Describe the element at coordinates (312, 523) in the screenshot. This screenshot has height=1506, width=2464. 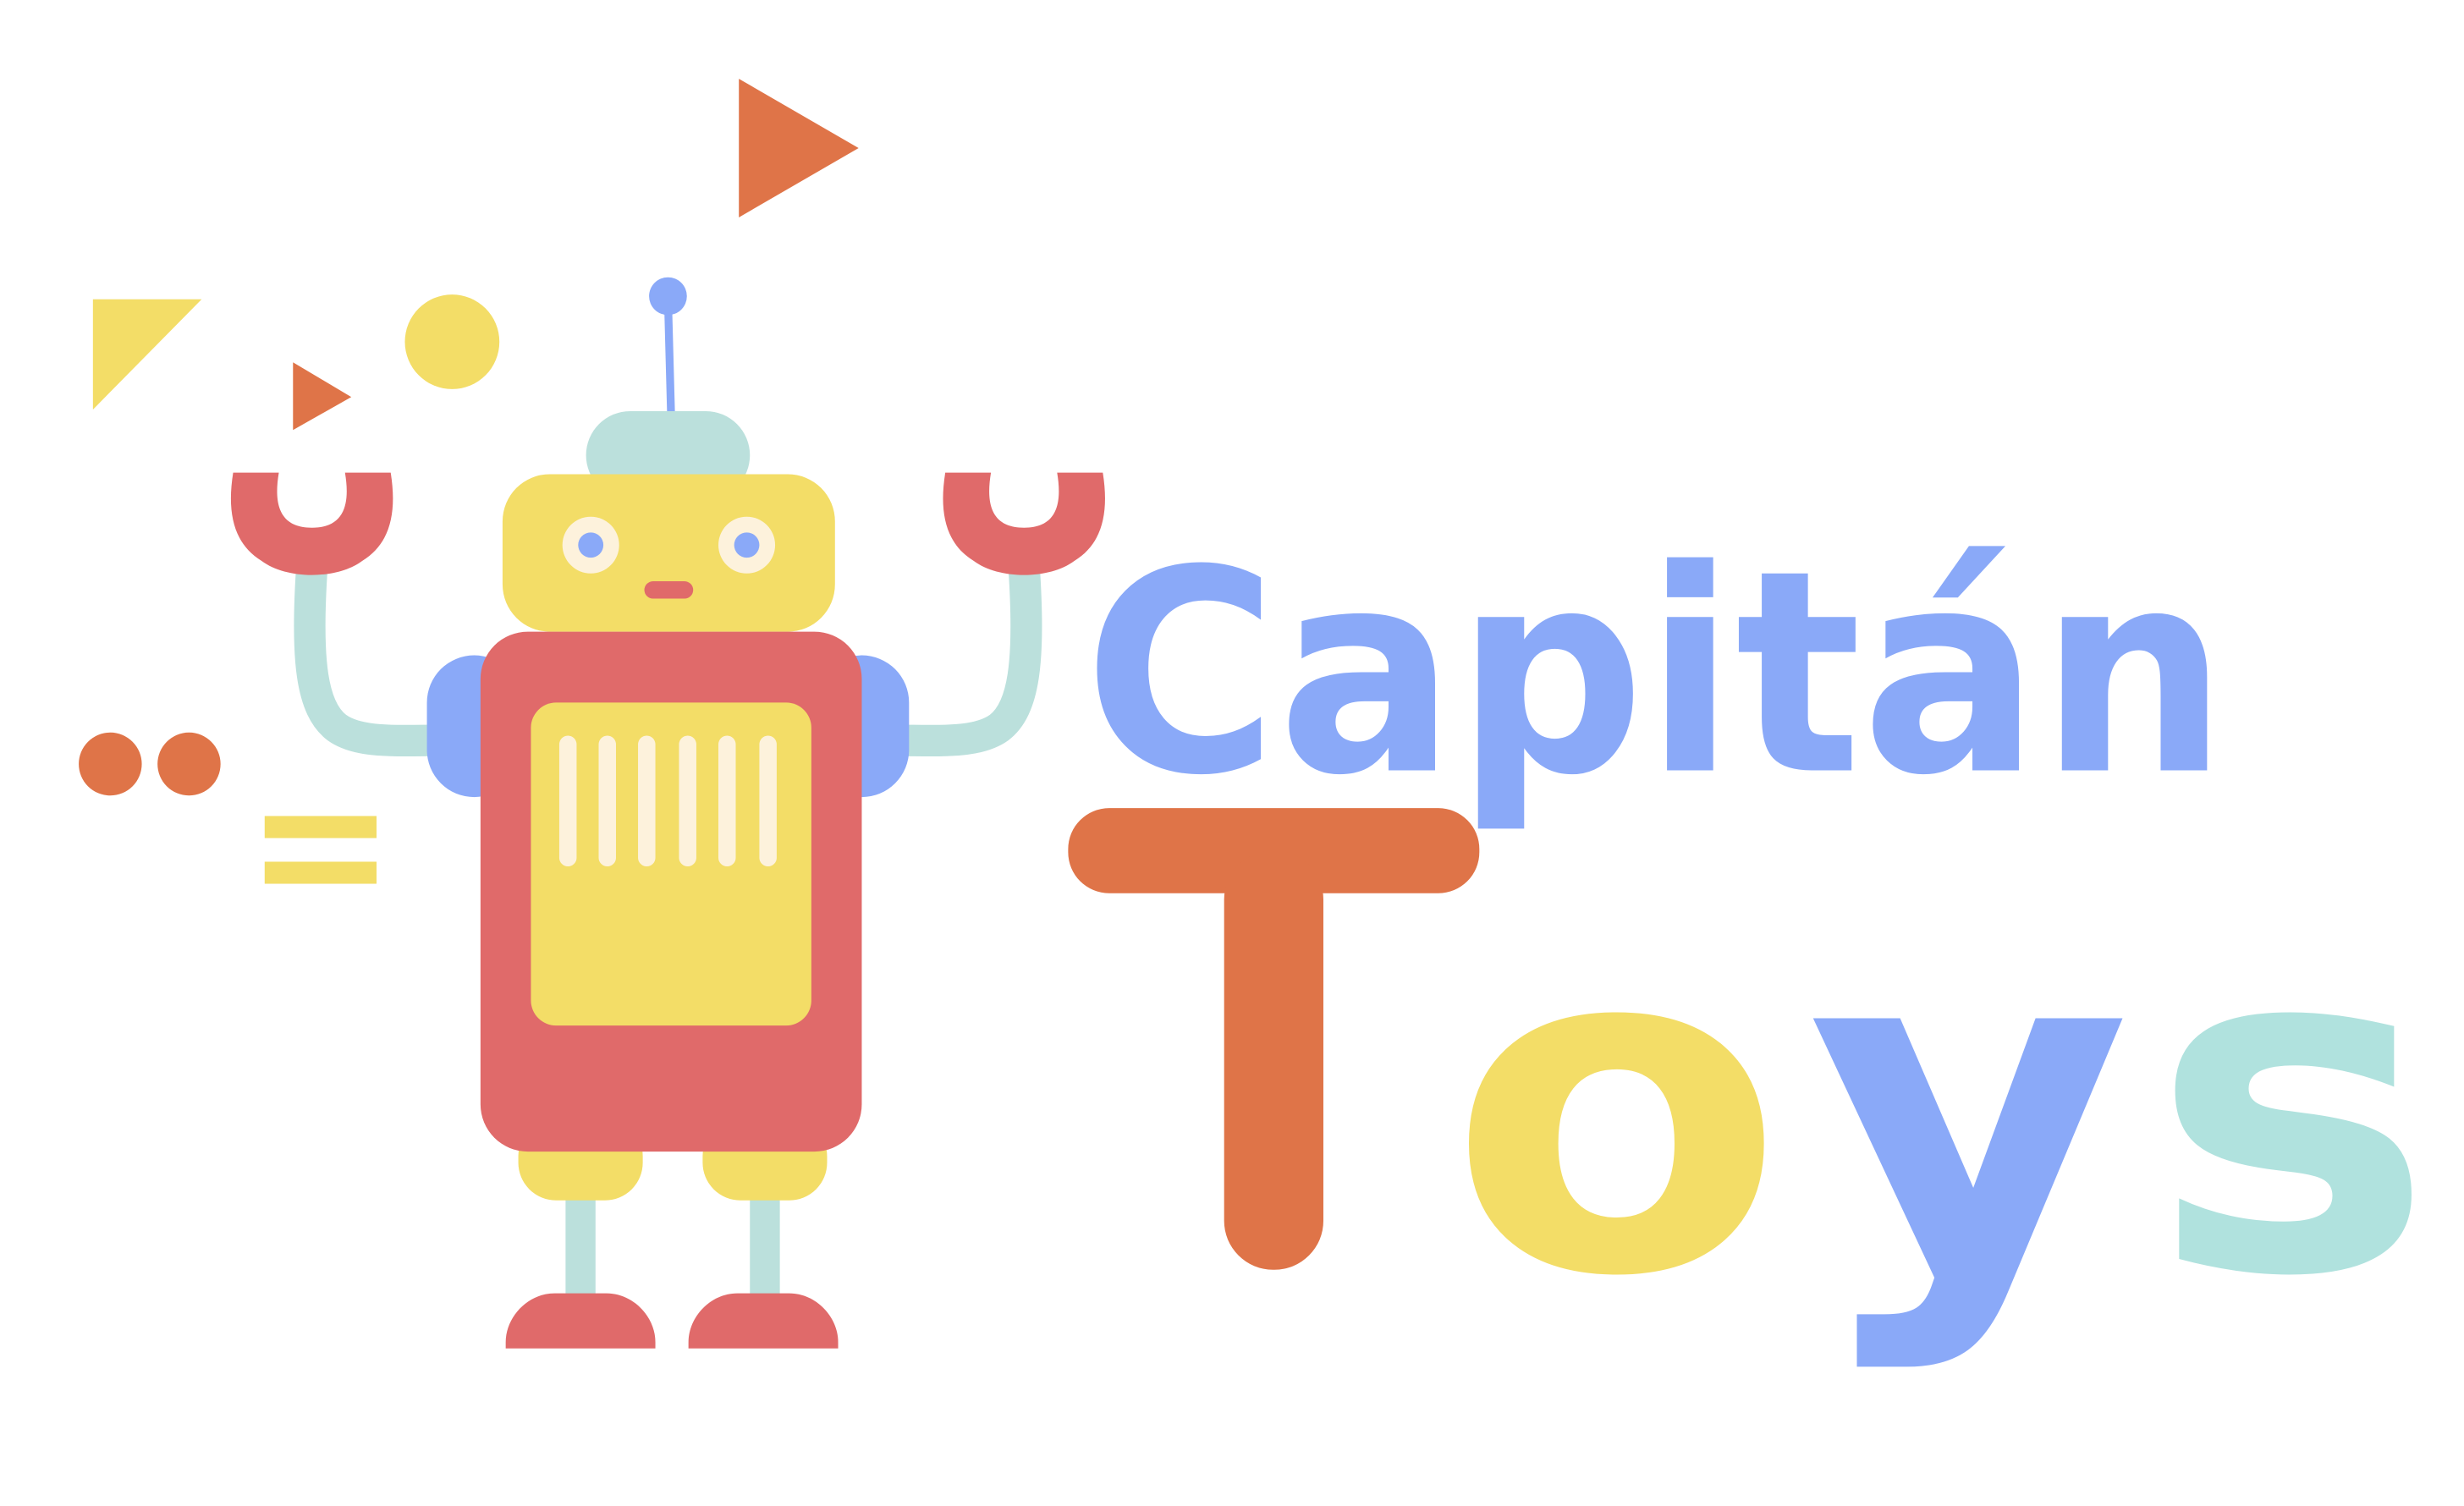
I see `left-magnet-hand-icon` at that location.